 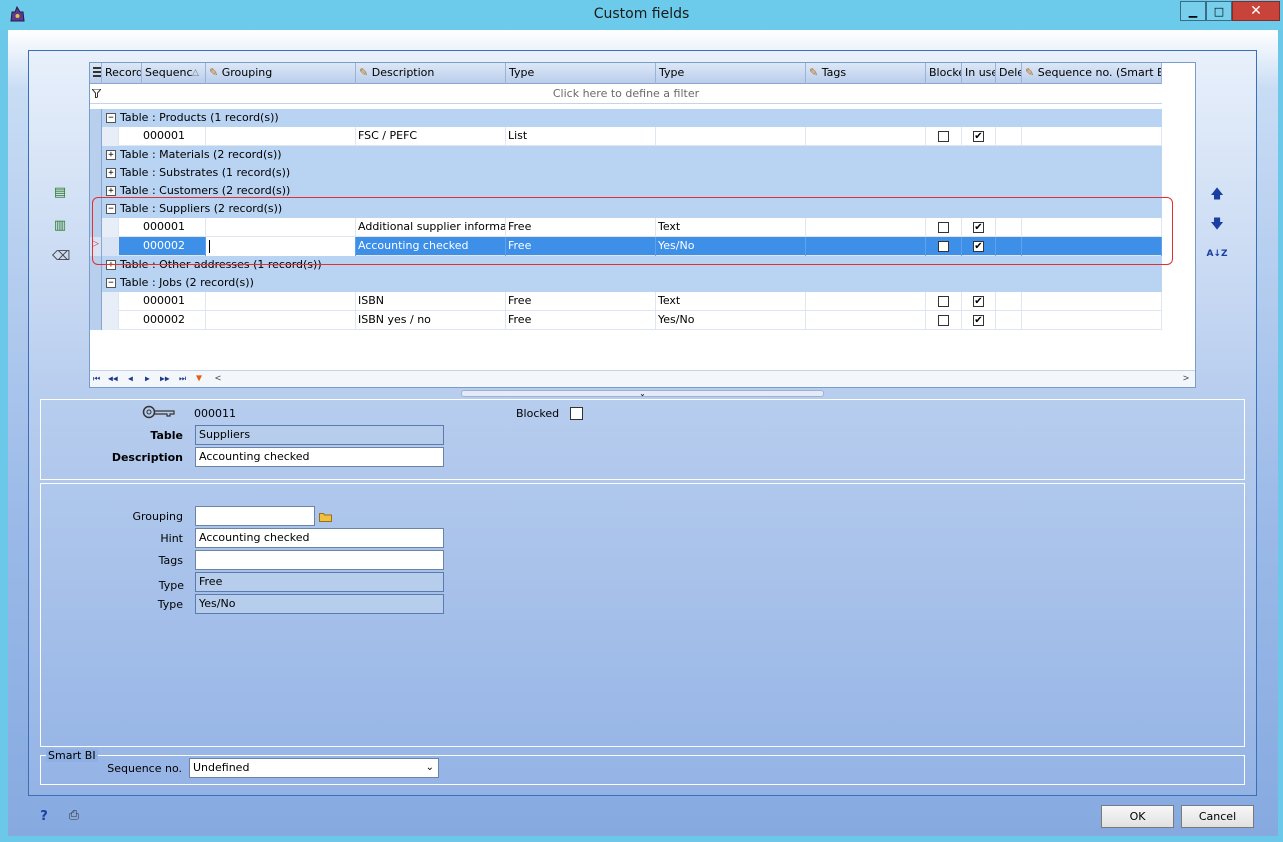 I want to click on column-chooser-button, so click(x=96, y=73).